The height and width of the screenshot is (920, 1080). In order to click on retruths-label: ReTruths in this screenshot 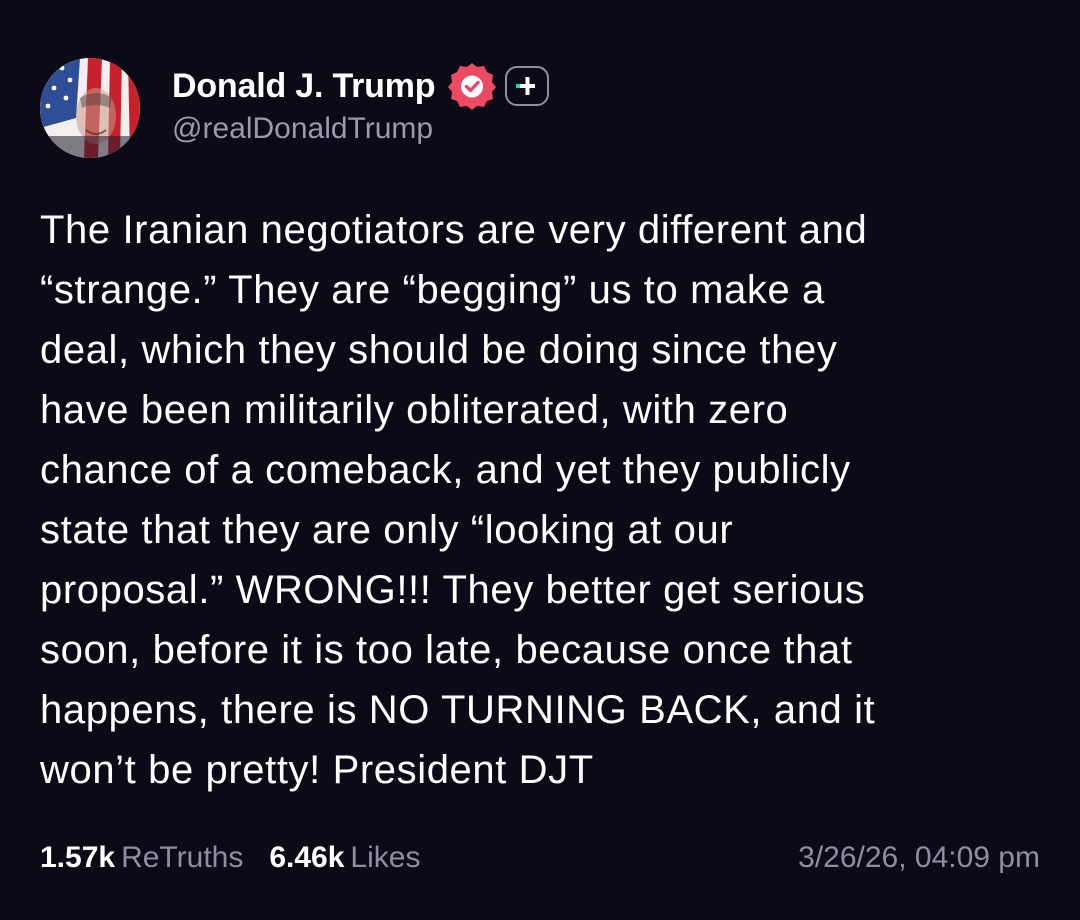, I will do `click(182, 858)`.